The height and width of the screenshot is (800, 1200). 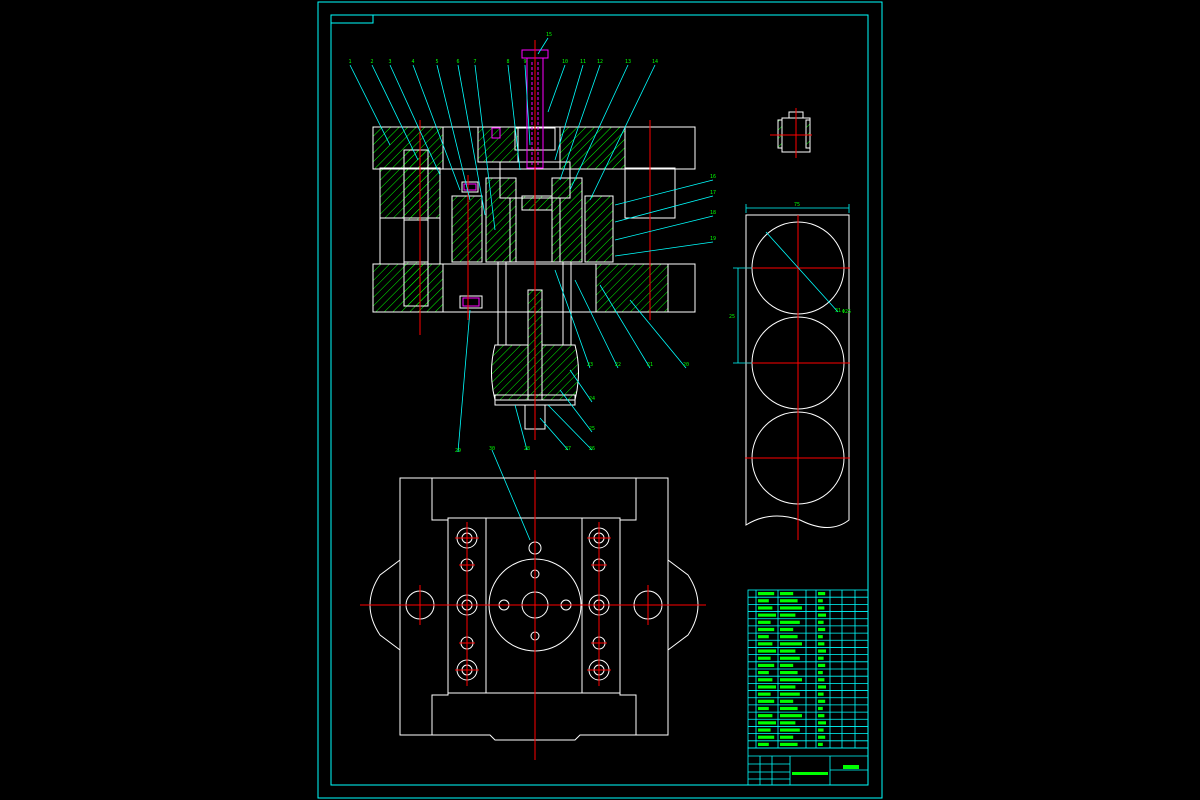 I want to click on dimension-label: Φ25, so click(x=846, y=312).